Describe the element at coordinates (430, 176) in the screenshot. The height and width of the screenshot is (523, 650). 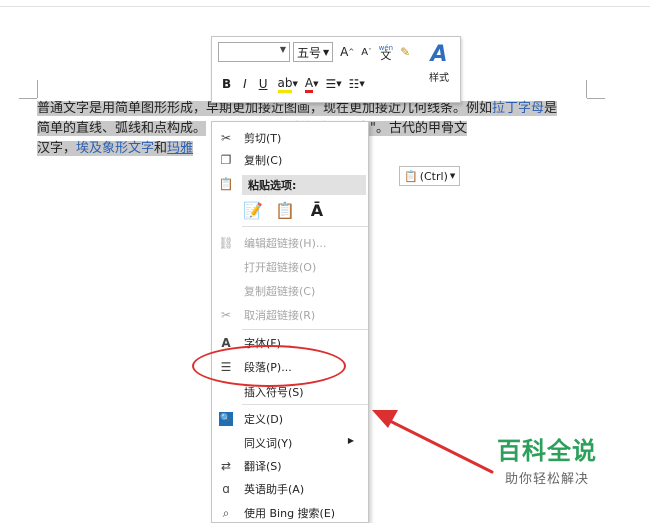
I see `paste-options-button: 📋 (Ctrl) ▼` at that location.